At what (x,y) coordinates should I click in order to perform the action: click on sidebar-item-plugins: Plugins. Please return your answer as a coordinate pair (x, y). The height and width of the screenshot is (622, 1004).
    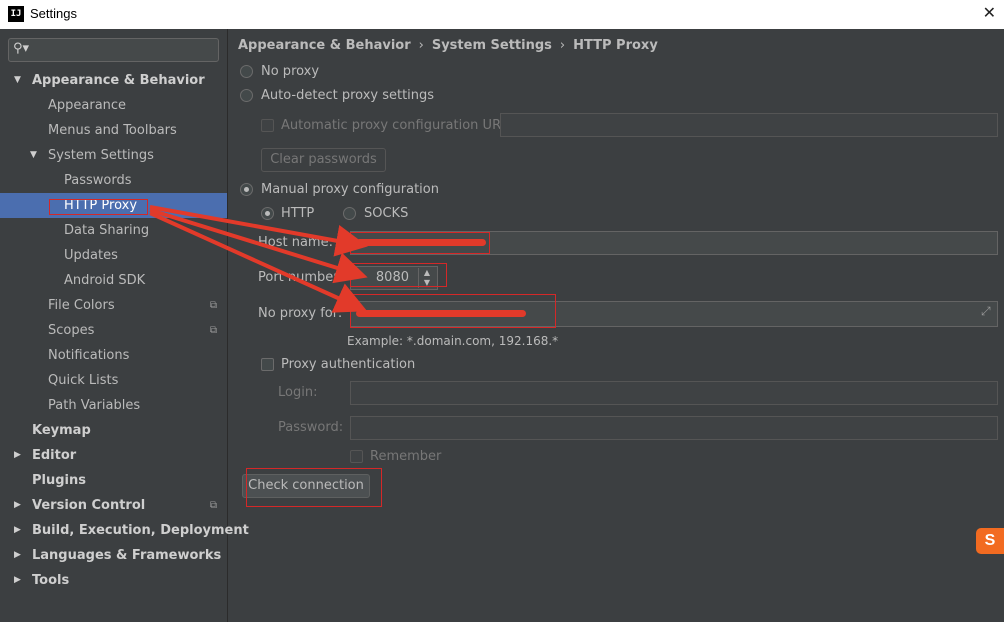
    Looking at the image, I should click on (113, 480).